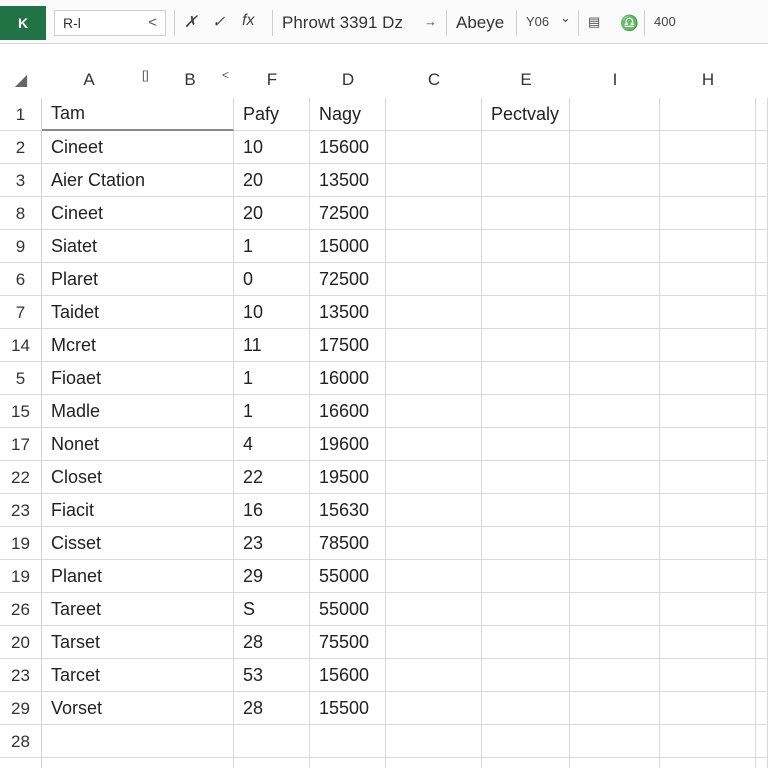 The image size is (768, 768). Describe the element at coordinates (348, 411) in the screenshot. I see `cell-d: 16600` at that location.